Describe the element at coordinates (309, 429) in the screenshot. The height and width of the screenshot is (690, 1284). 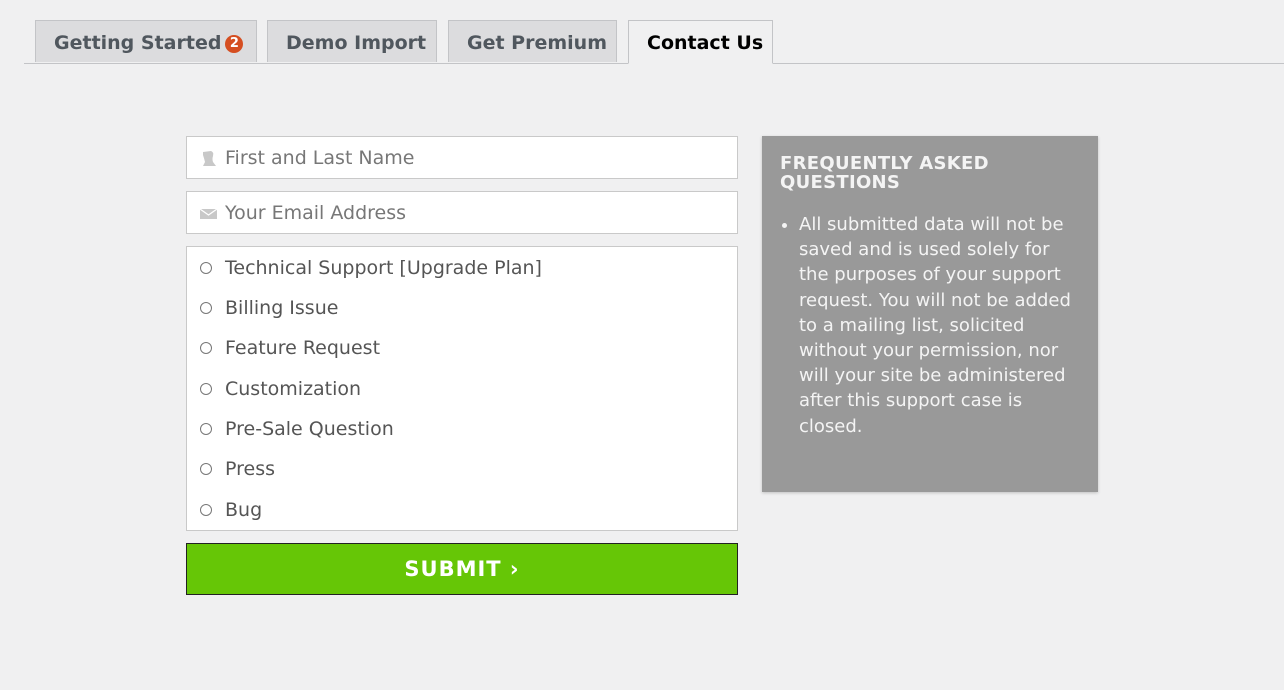
I see `radio-label: Pre-Sale Question` at that location.